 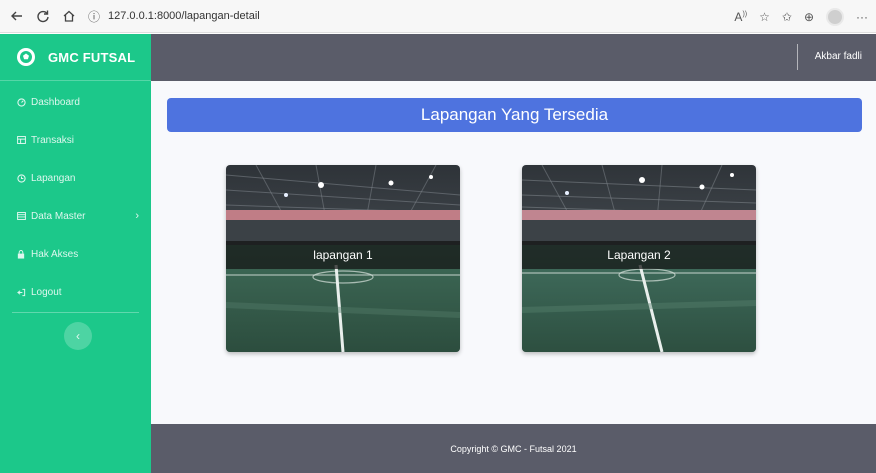 What do you see at coordinates (21, 140) in the screenshot?
I see `table-icon` at bounding box center [21, 140].